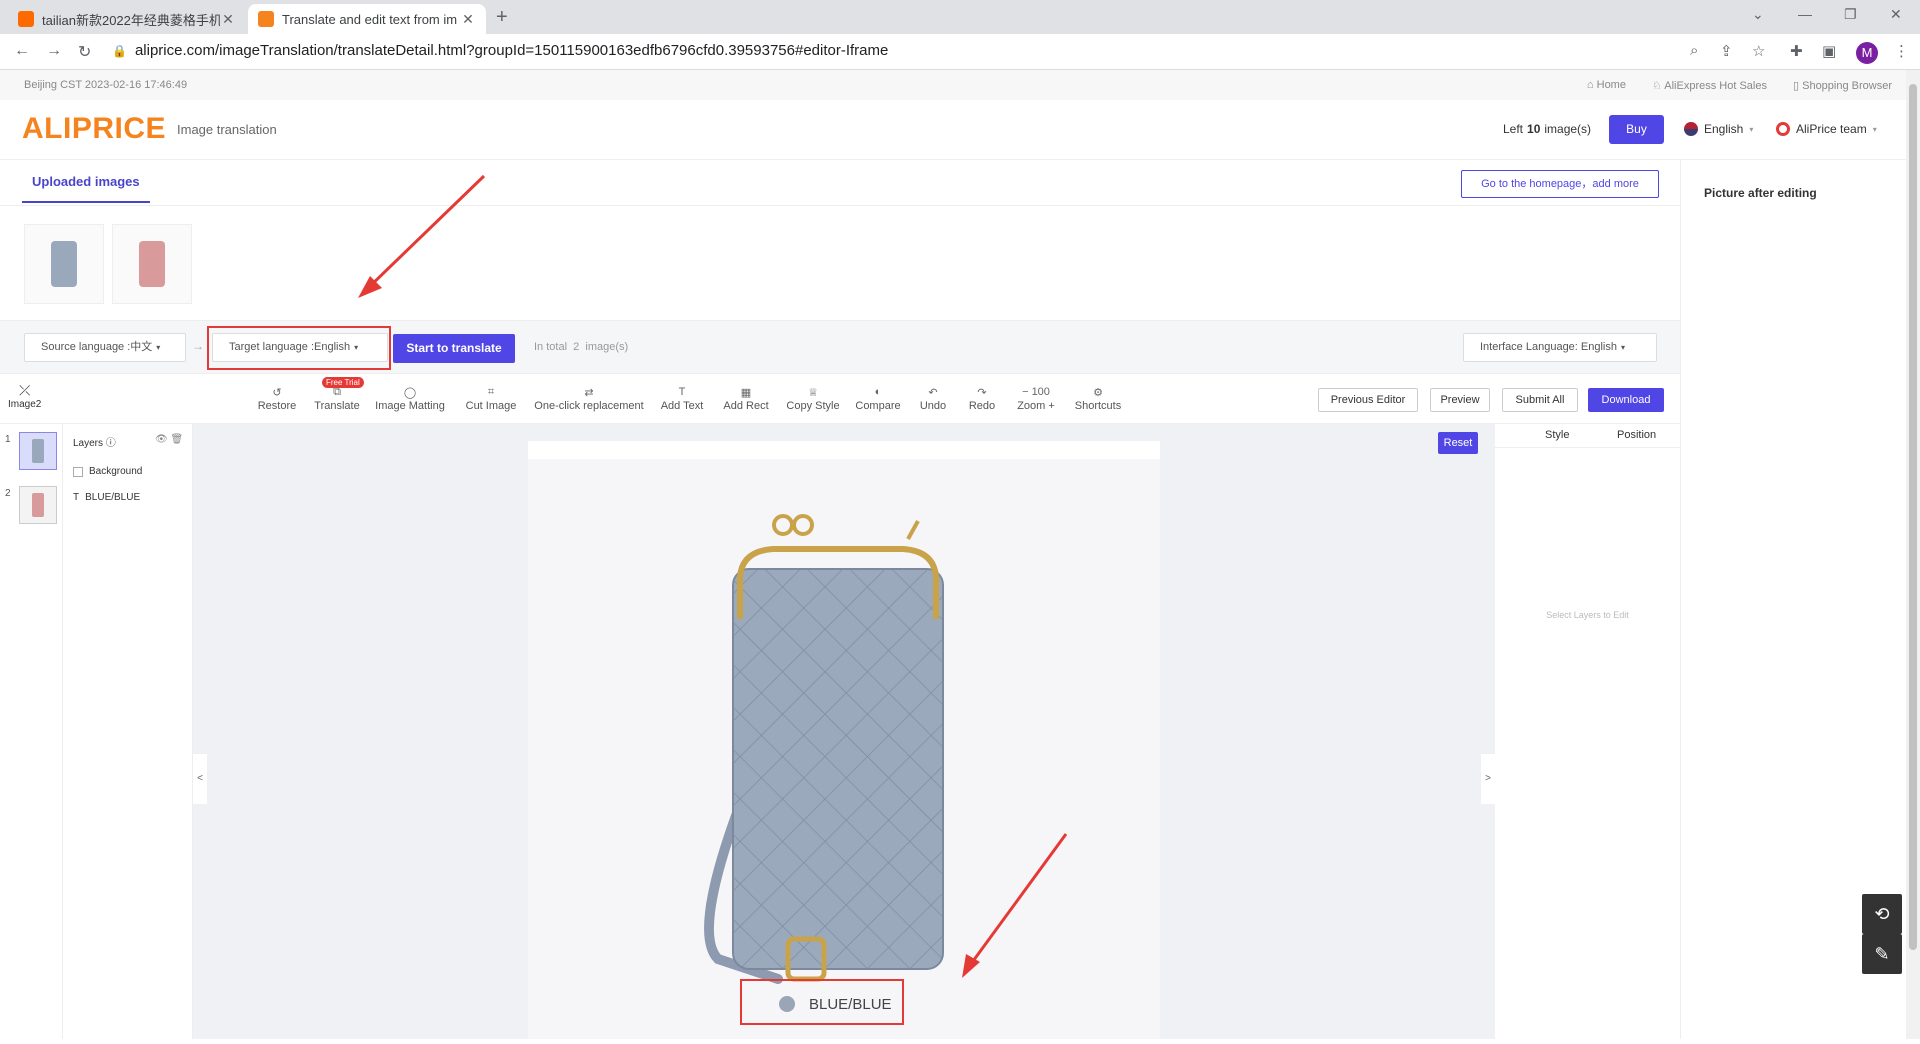  What do you see at coordinates (1882, 914) in the screenshot?
I see `history-icon: ⟲` at bounding box center [1882, 914].